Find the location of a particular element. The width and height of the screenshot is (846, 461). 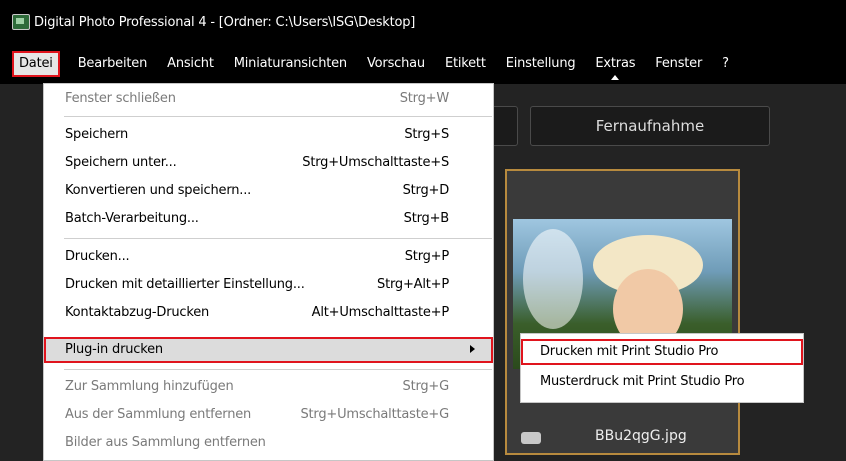

menu-extras-label: Extras is located at coordinates (615, 63).